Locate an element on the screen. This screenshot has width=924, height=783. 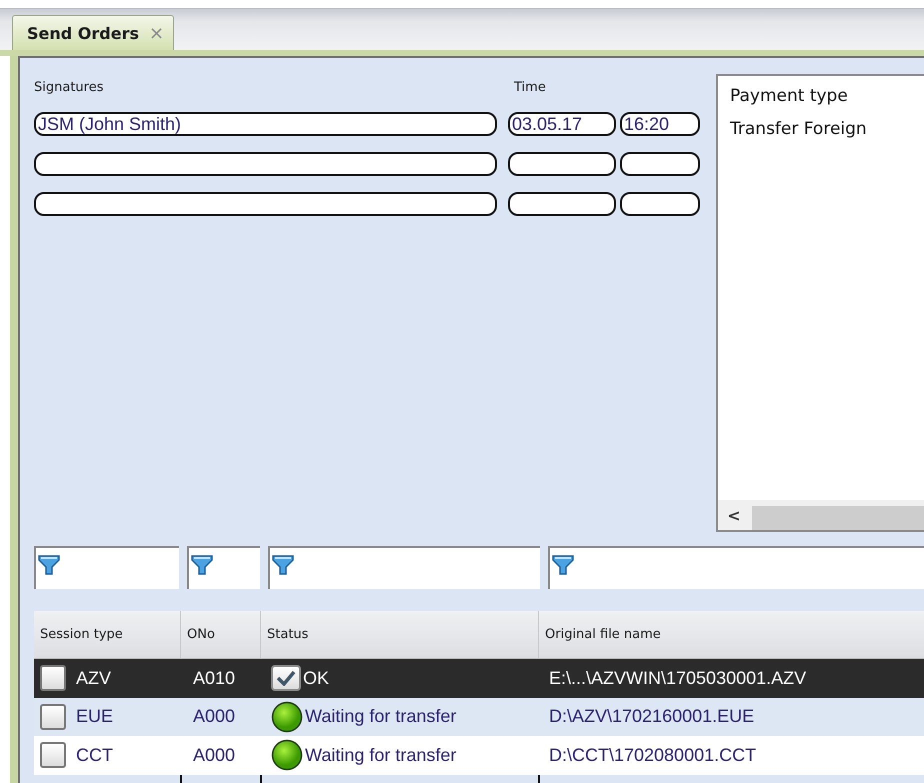
table-cell: EUE is located at coordinates (95, 717).